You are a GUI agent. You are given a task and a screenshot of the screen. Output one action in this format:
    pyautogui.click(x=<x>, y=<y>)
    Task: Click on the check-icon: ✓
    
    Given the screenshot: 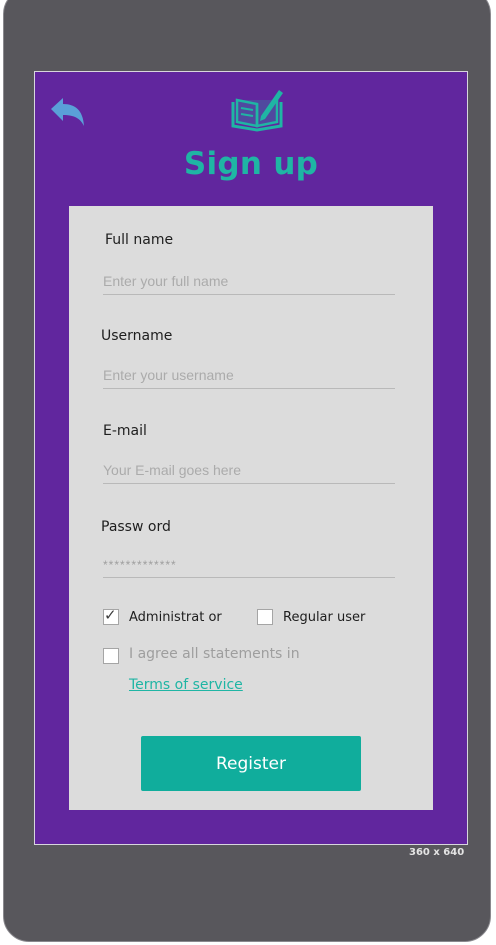 What is the action you would take?
    pyautogui.click(x=110, y=615)
    